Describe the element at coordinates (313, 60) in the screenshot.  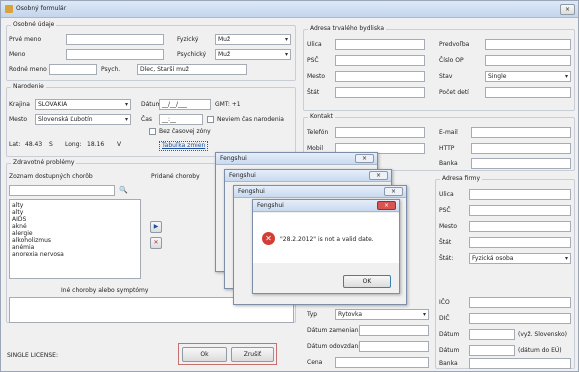
I see `zip-label: PSČ` at that location.